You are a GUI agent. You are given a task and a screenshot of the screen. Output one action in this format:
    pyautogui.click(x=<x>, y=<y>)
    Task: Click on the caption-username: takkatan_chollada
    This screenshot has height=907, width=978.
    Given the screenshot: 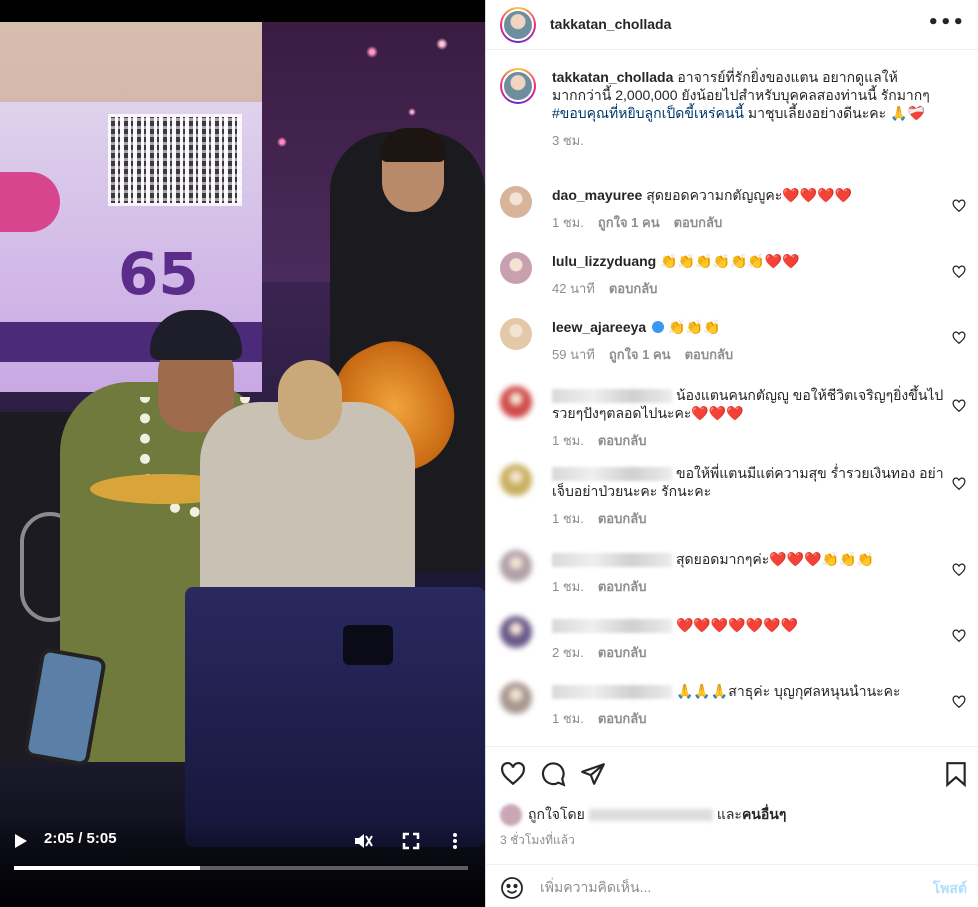 What is the action you would take?
    pyautogui.click(x=612, y=77)
    